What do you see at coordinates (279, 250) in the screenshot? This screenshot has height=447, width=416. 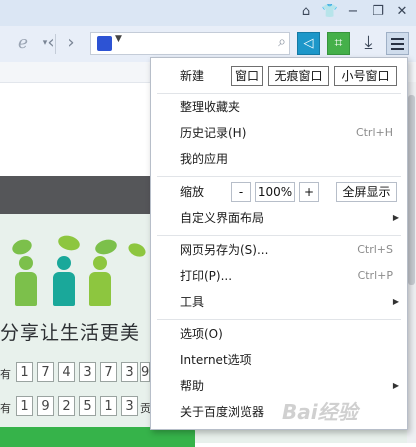 I see `menu-item-save-as: 网页另存为(S)... Ctrl+S` at bounding box center [279, 250].